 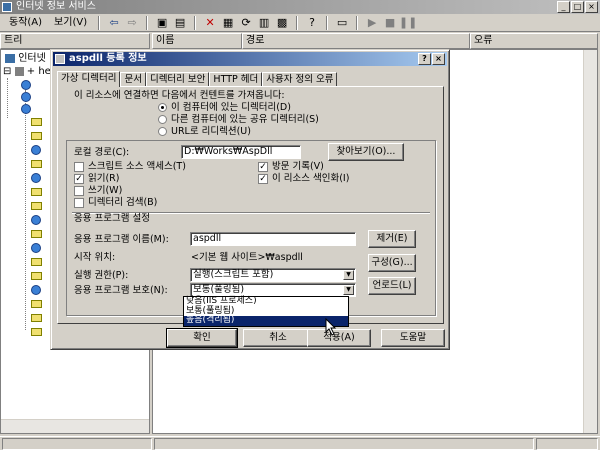 What do you see at coordinates (413, 338) in the screenshot?
I see `help-button: 도움말` at bounding box center [413, 338].